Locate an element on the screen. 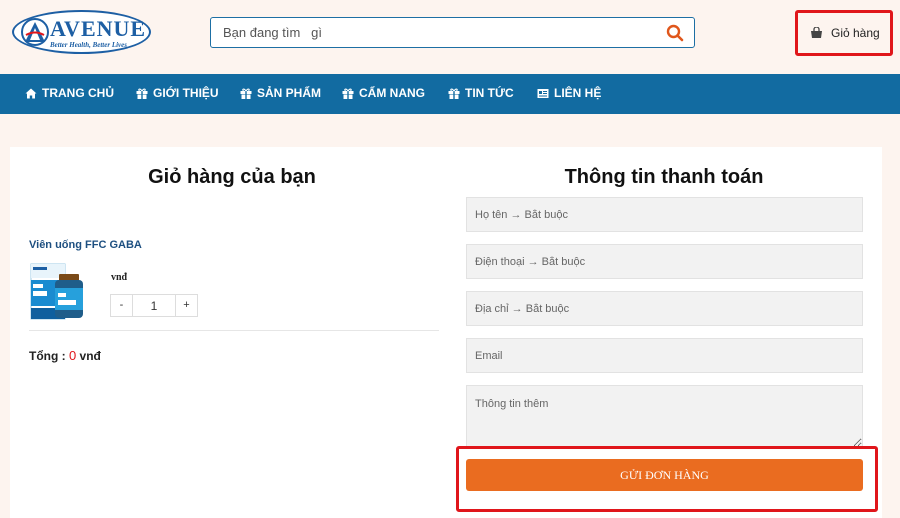  logo-tagline: Better Health, Better Lives is located at coordinates (88, 45).